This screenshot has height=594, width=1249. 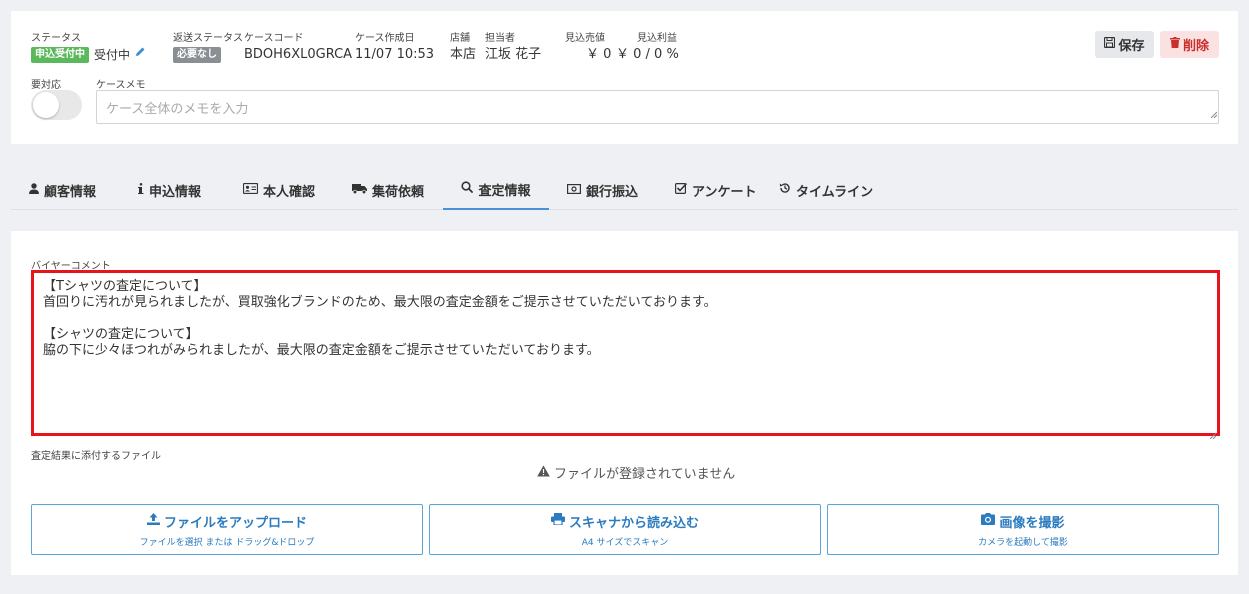 What do you see at coordinates (112, 55) in the screenshot?
I see `status-value: 受付中` at bounding box center [112, 55].